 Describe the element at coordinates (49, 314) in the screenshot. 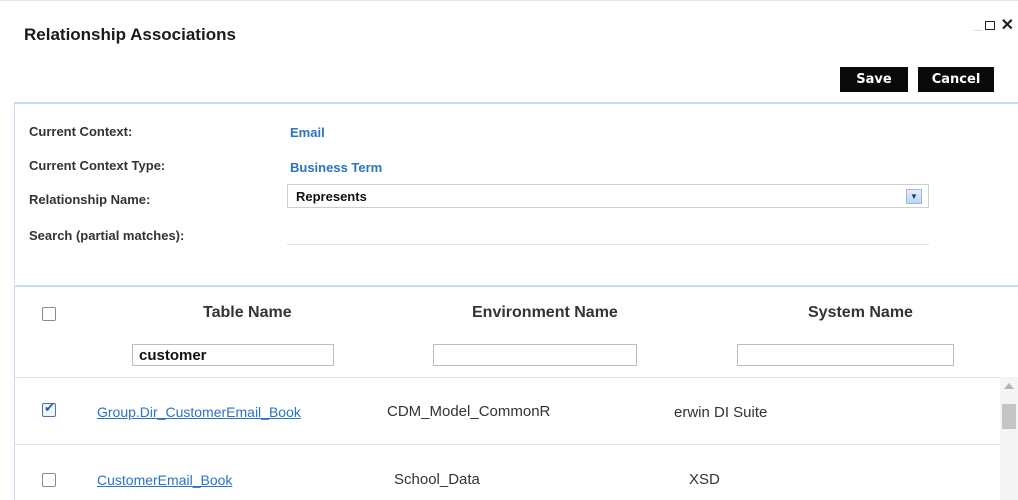

I see `select-all-checkbox` at that location.